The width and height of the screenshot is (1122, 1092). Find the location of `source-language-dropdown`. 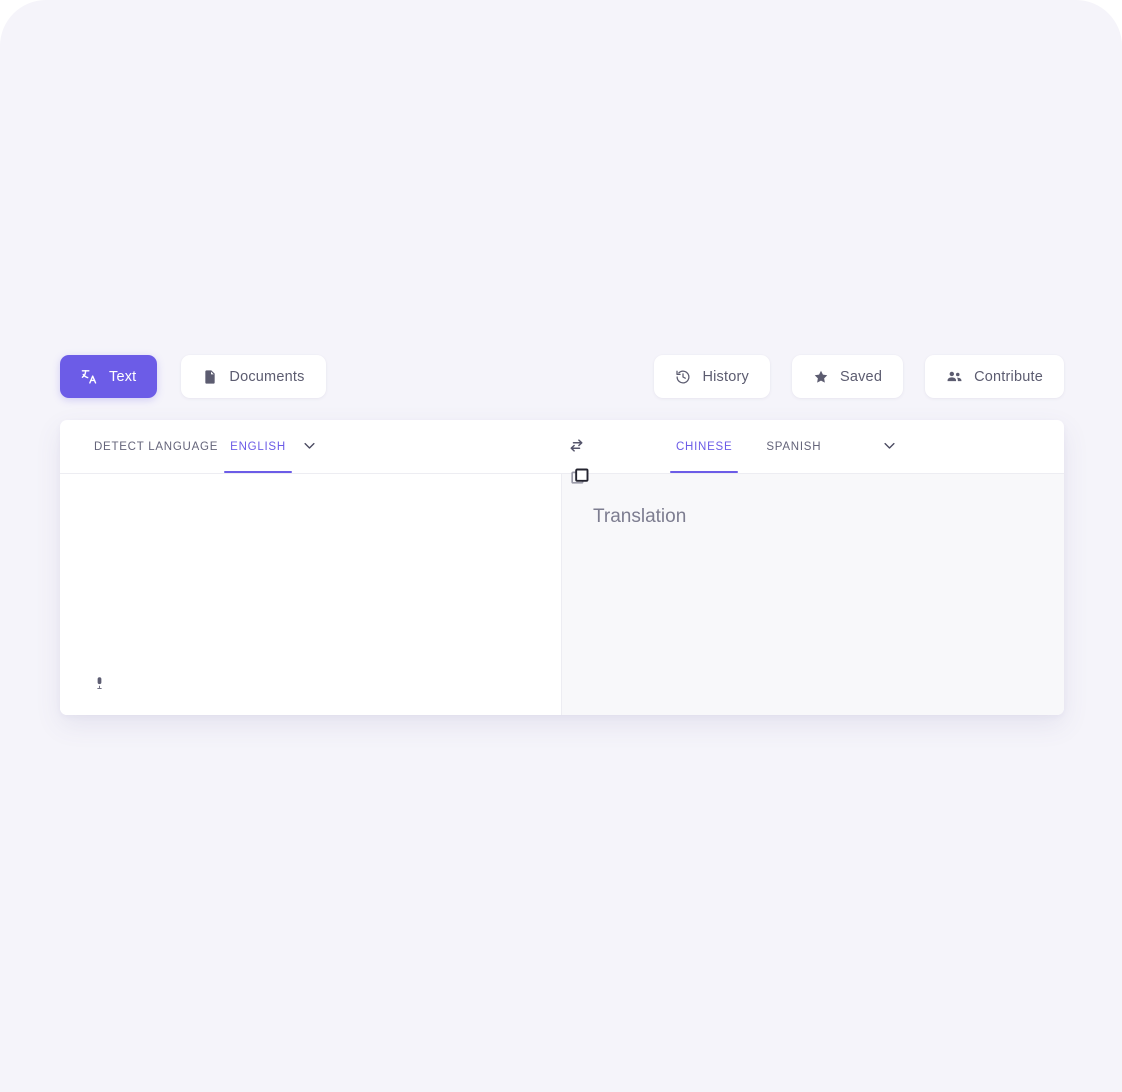

source-language-dropdown is located at coordinates (309, 446).